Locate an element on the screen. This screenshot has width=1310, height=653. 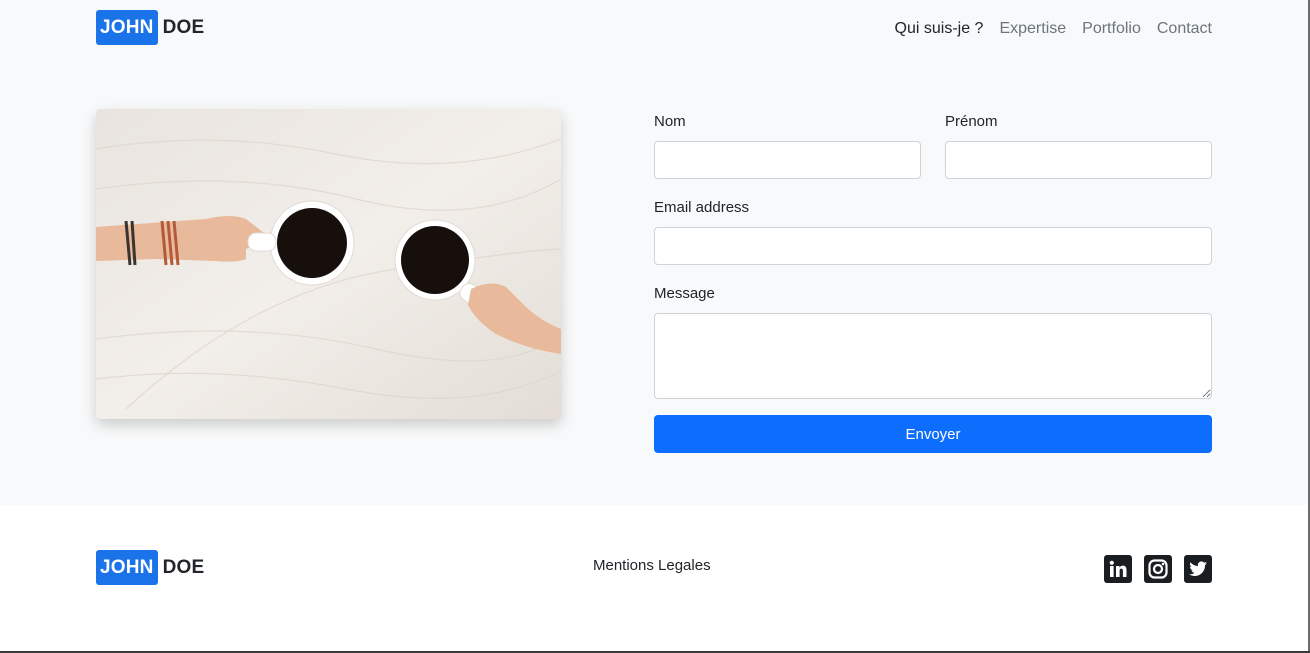
email-field is located at coordinates (933, 246).